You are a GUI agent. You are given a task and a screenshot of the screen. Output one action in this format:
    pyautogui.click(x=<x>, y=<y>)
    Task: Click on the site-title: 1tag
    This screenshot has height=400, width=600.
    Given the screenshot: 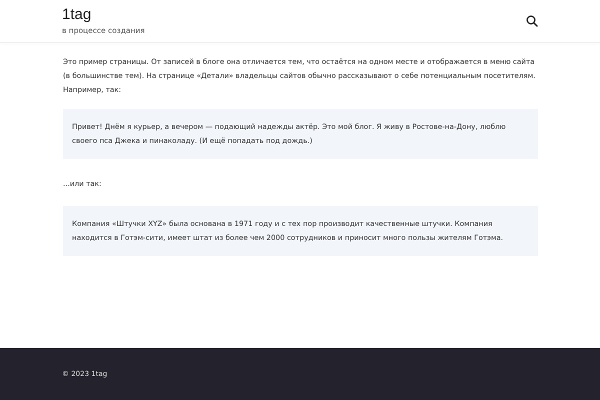 What is the action you would take?
    pyautogui.click(x=103, y=15)
    